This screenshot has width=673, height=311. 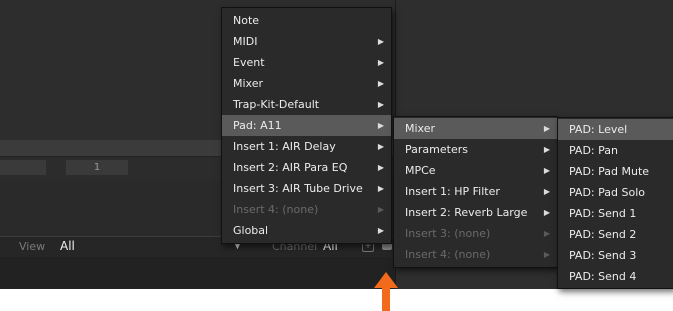 What do you see at coordinates (306, 230) in the screenshot?
I see `menu-item-global: Global ▶` at bounding box center [306, 230].